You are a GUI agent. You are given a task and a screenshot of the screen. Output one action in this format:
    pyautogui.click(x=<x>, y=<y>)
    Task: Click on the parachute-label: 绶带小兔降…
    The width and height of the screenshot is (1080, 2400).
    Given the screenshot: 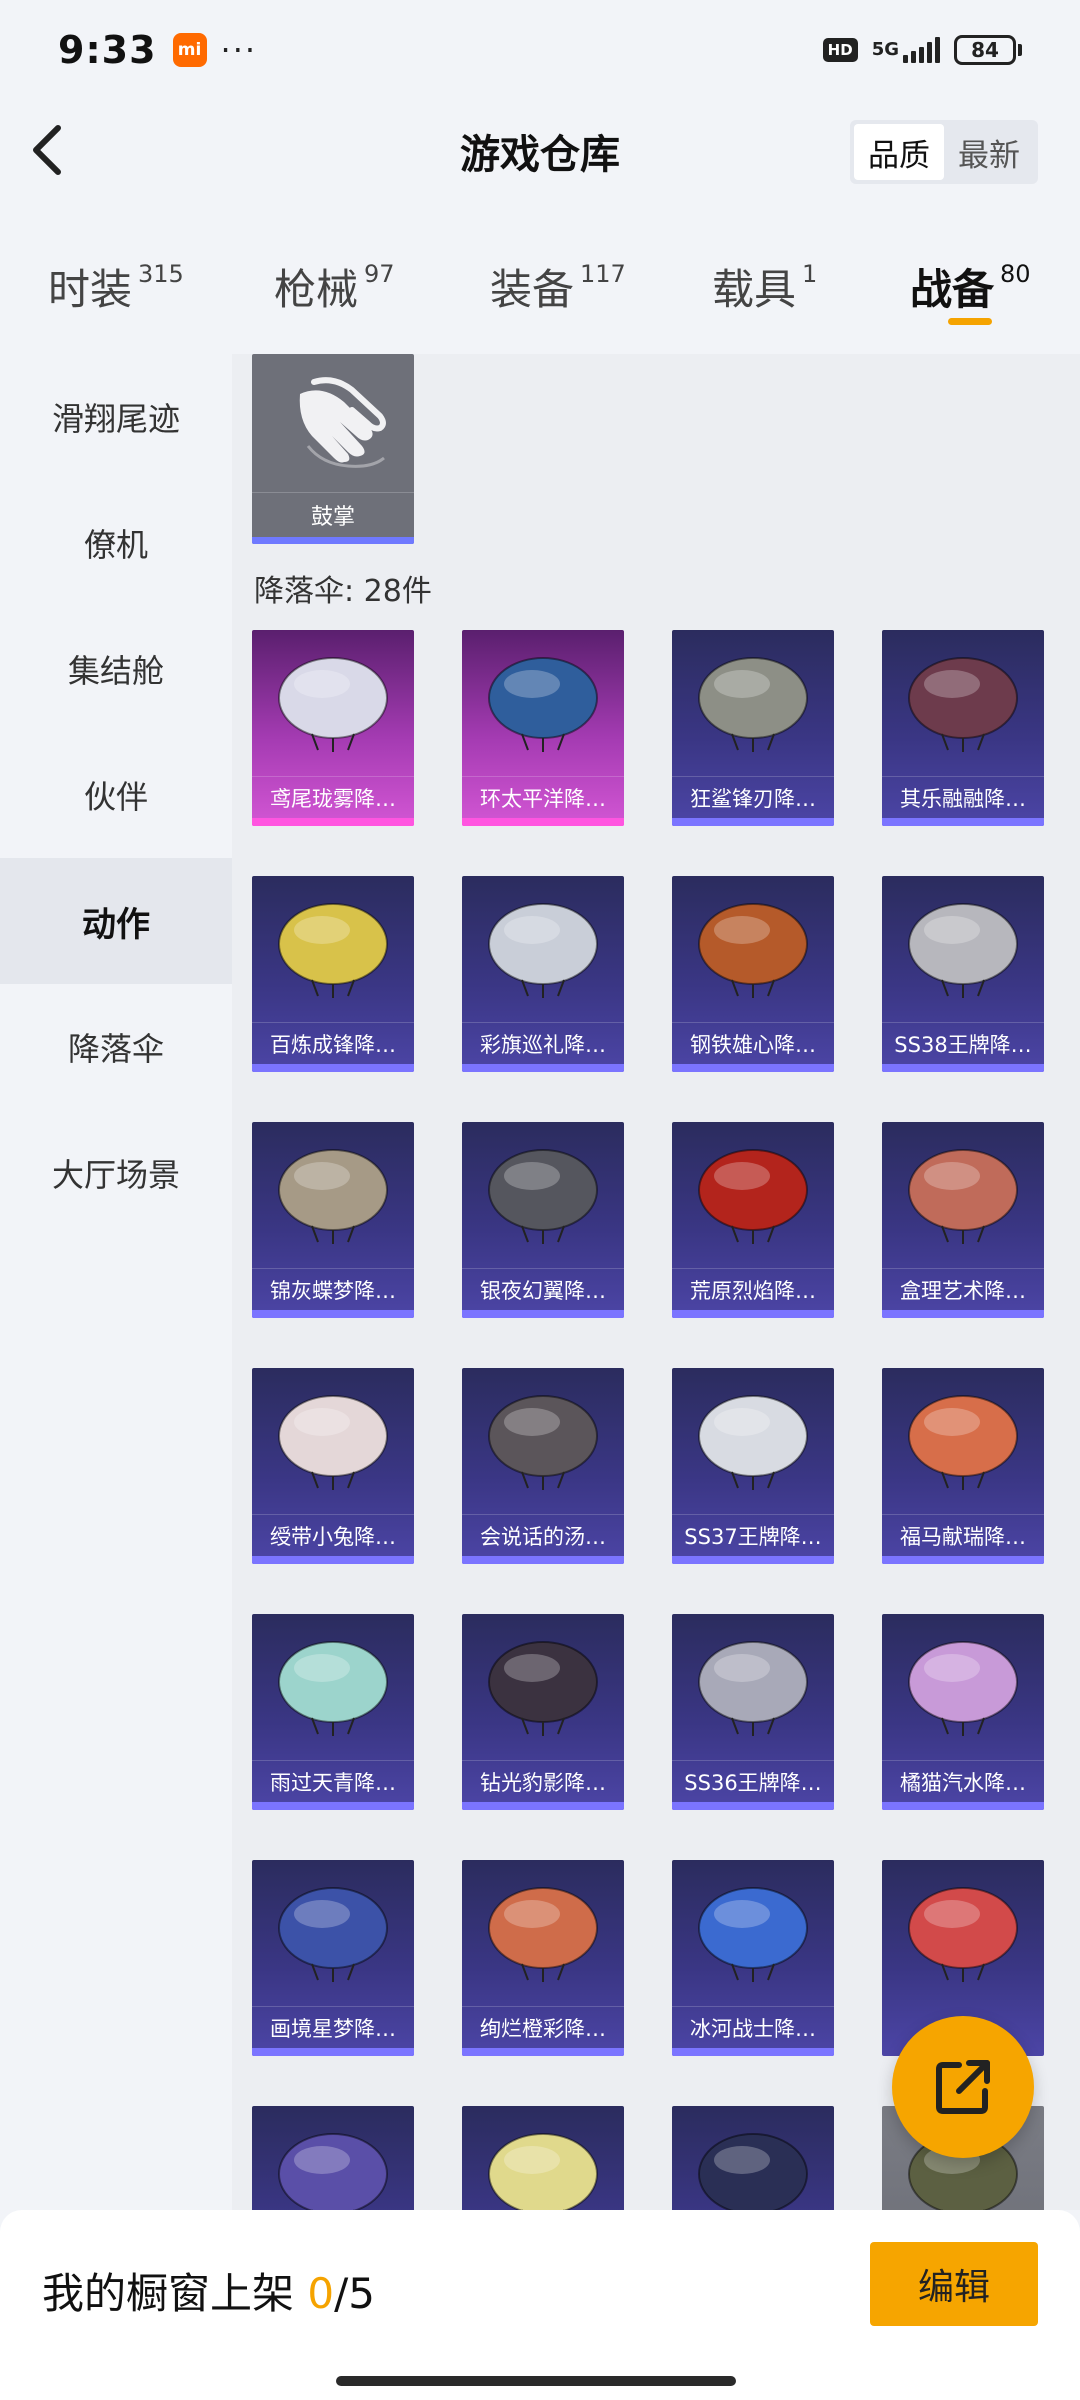 What is the action you would take?
    pyautogui.click(x=333, y=1535)
    